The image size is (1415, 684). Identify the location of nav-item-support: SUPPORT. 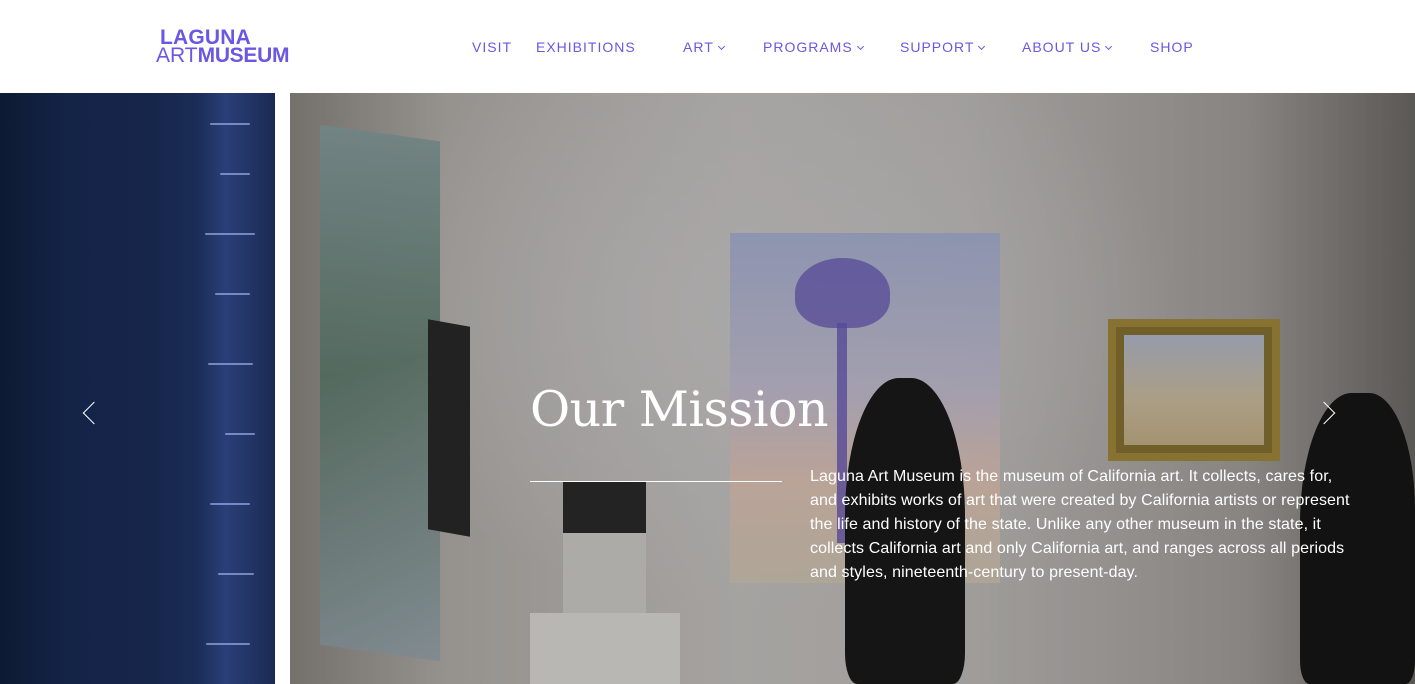
(943, 47).